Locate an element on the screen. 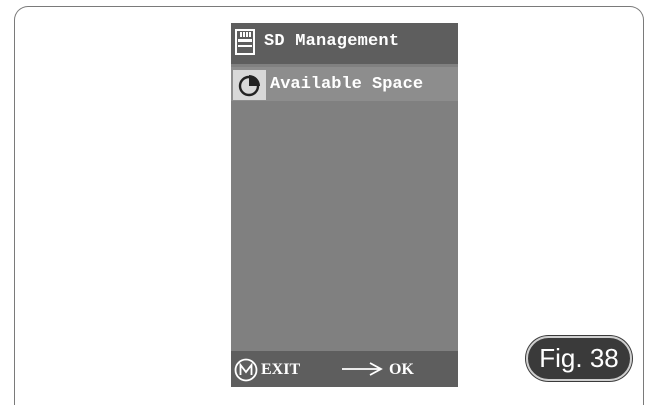 This screenshot has height=405, width=654. footer-bar: EXIT OK is located at coordinates (344, 369).